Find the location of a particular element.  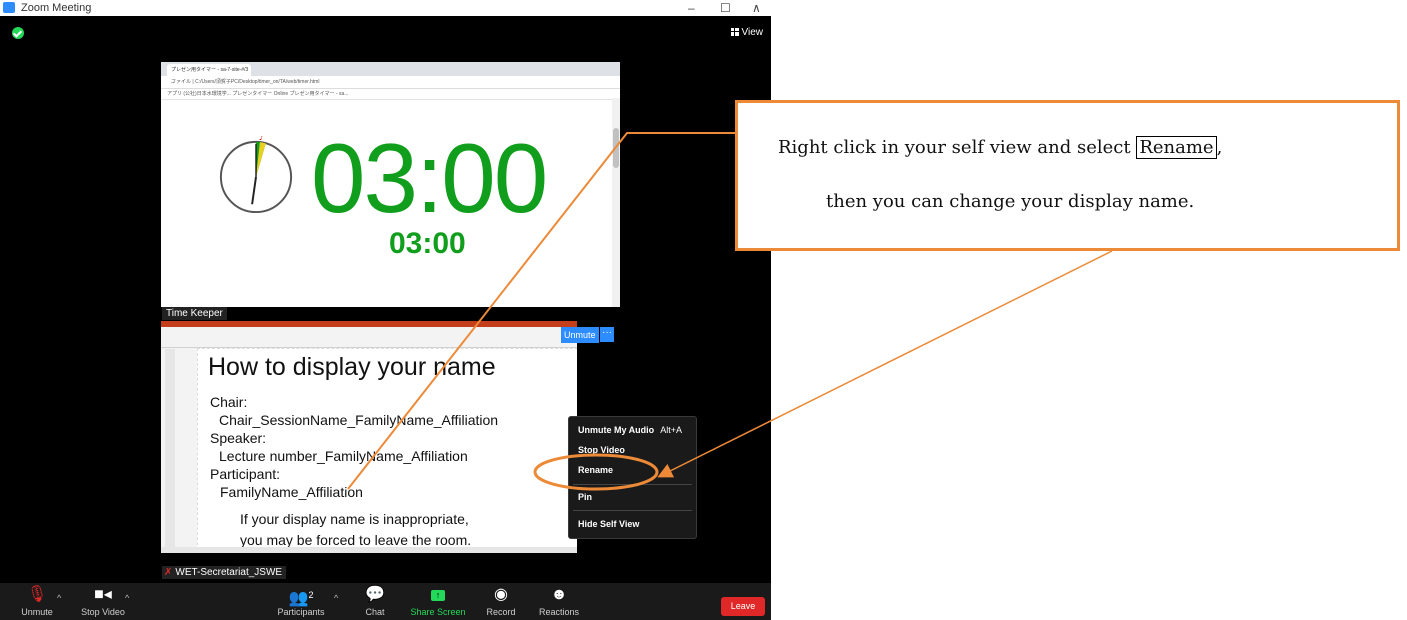

callout-highlight-rename: Rename is located at coordinates (1176, 147).